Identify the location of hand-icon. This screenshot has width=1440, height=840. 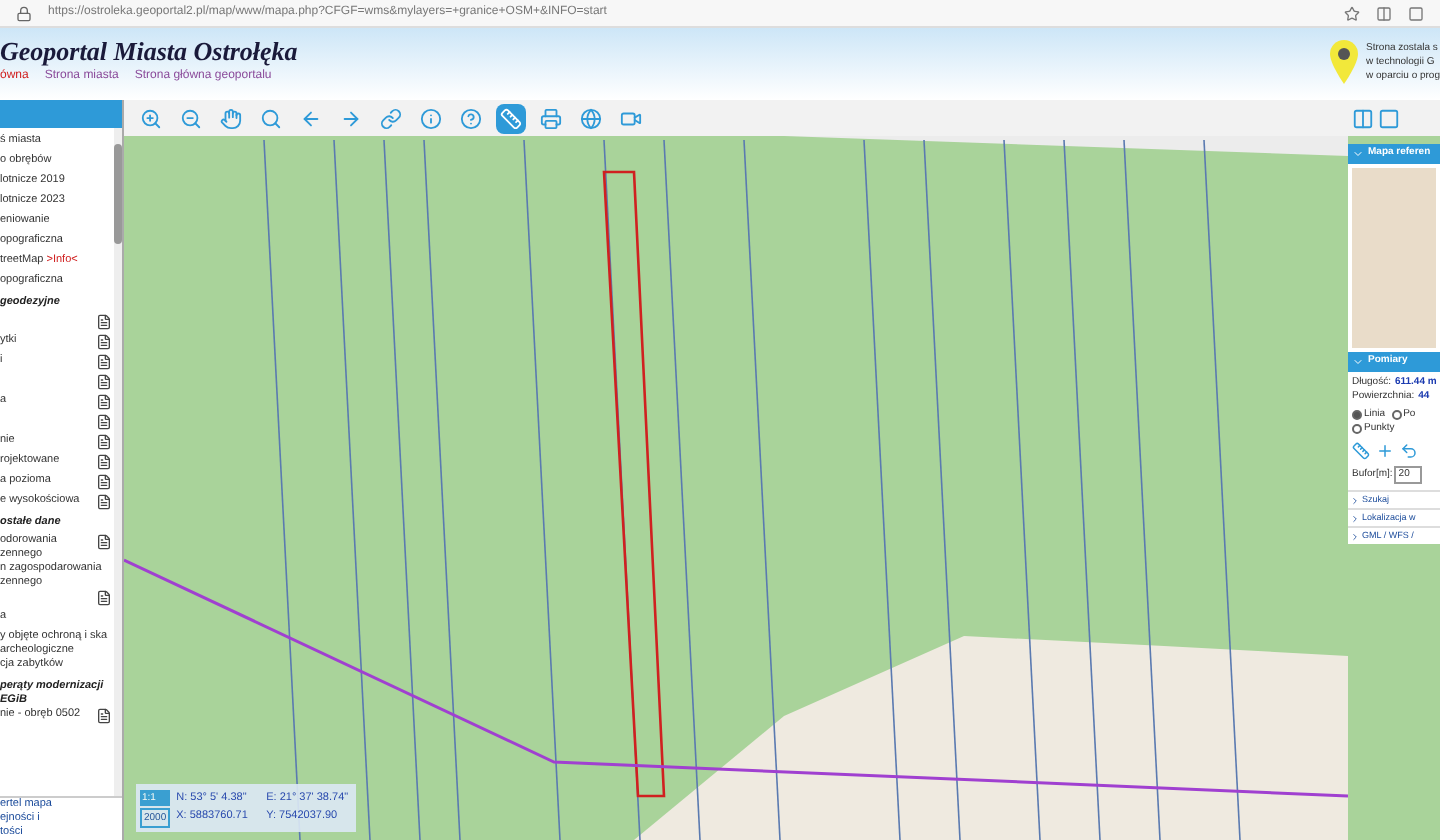
(231, 118).